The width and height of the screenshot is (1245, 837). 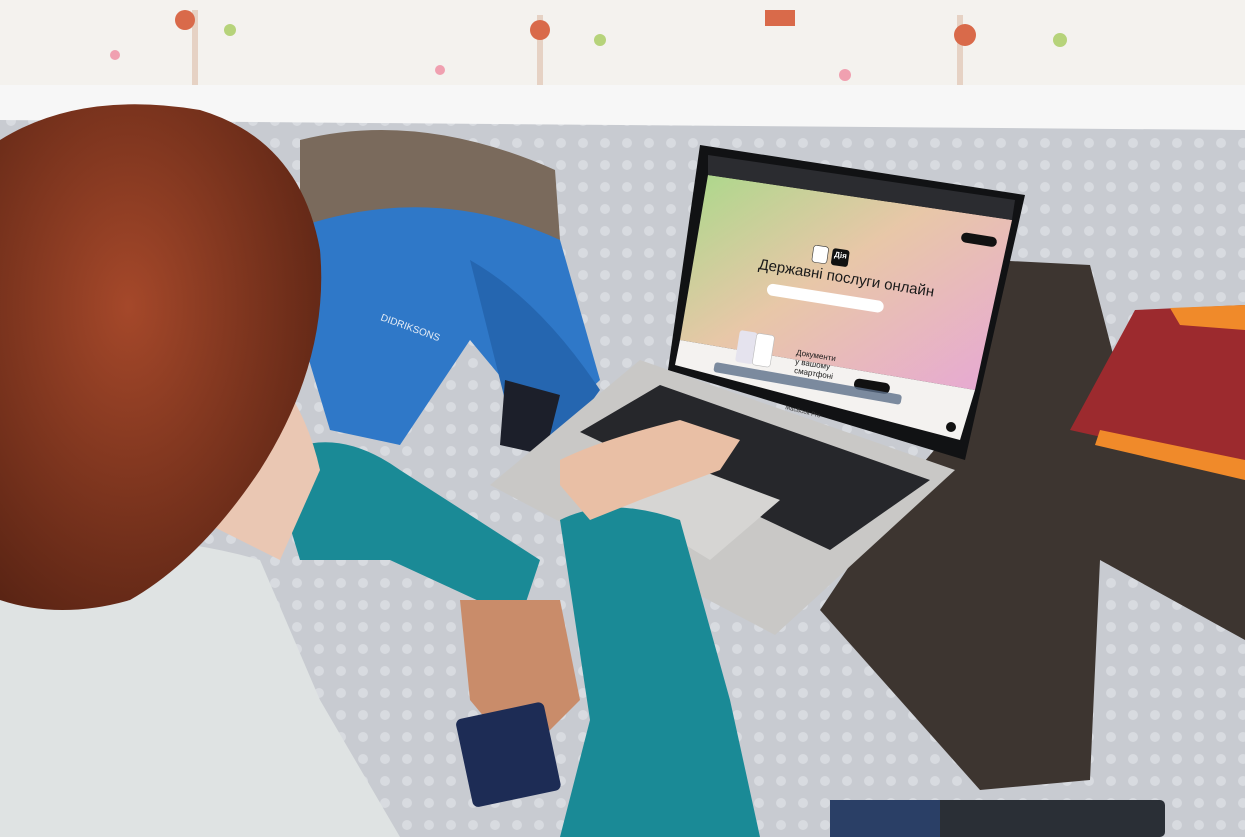 I want to click on passport, so click(x=508, y=754).